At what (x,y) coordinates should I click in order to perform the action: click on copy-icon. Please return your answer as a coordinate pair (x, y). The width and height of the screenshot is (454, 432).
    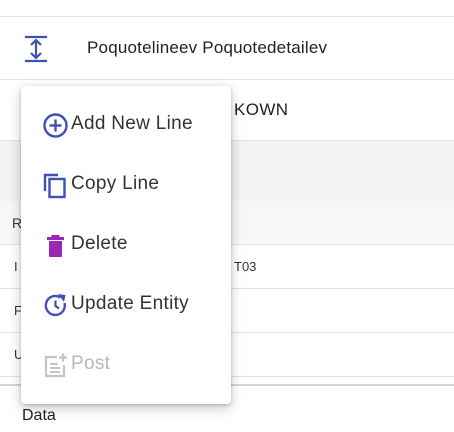
    Looking at the image, I should click on (54, 186).